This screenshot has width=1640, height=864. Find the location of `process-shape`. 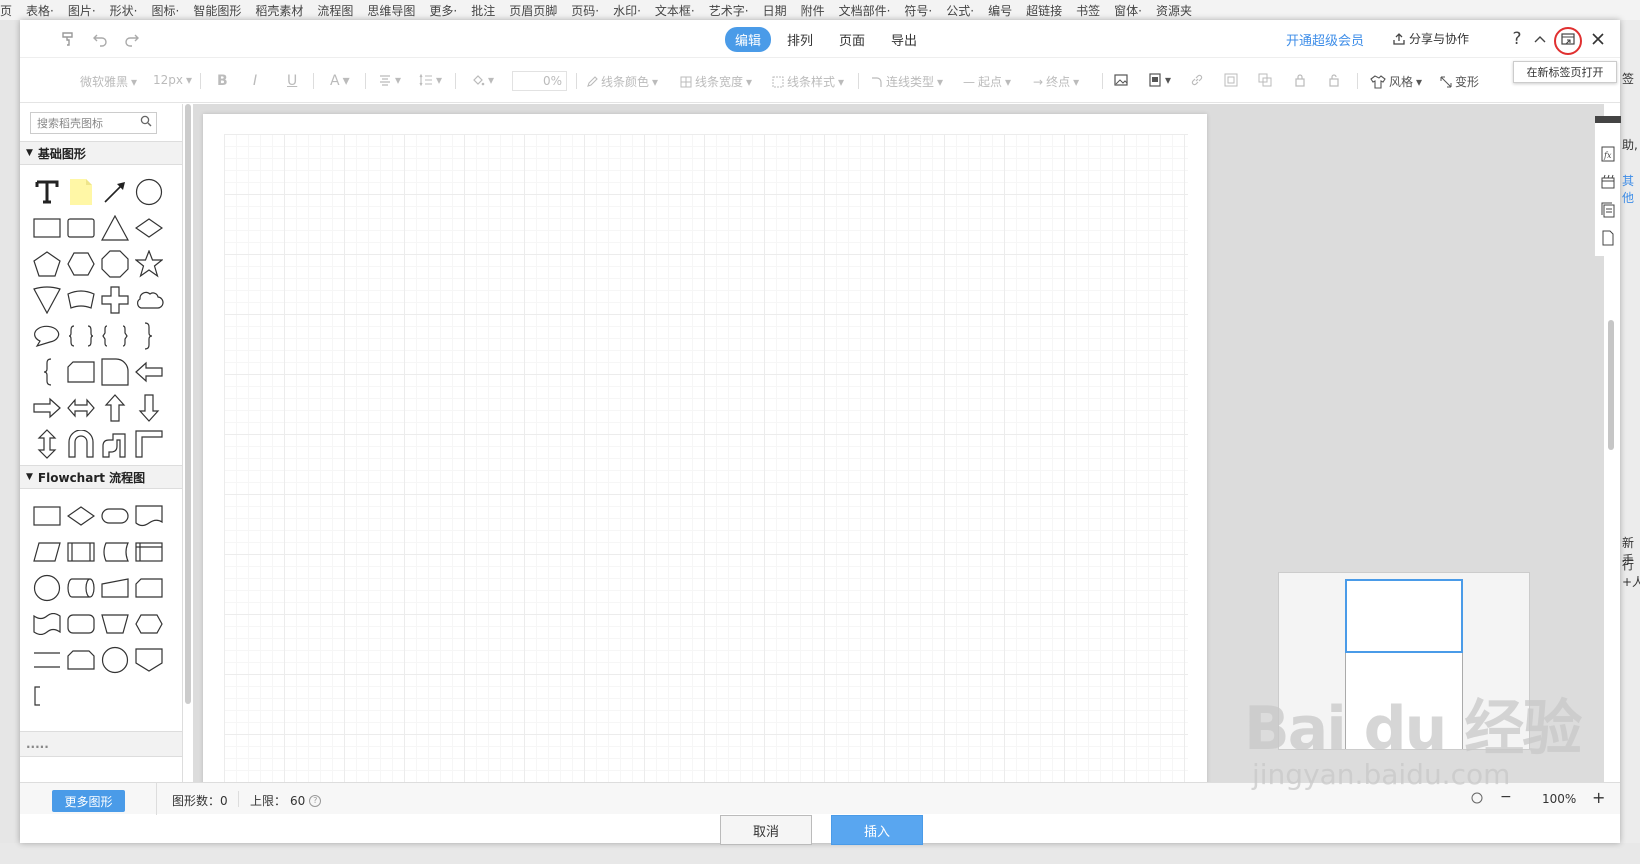

process-shape is located at coordinates (47, 516).